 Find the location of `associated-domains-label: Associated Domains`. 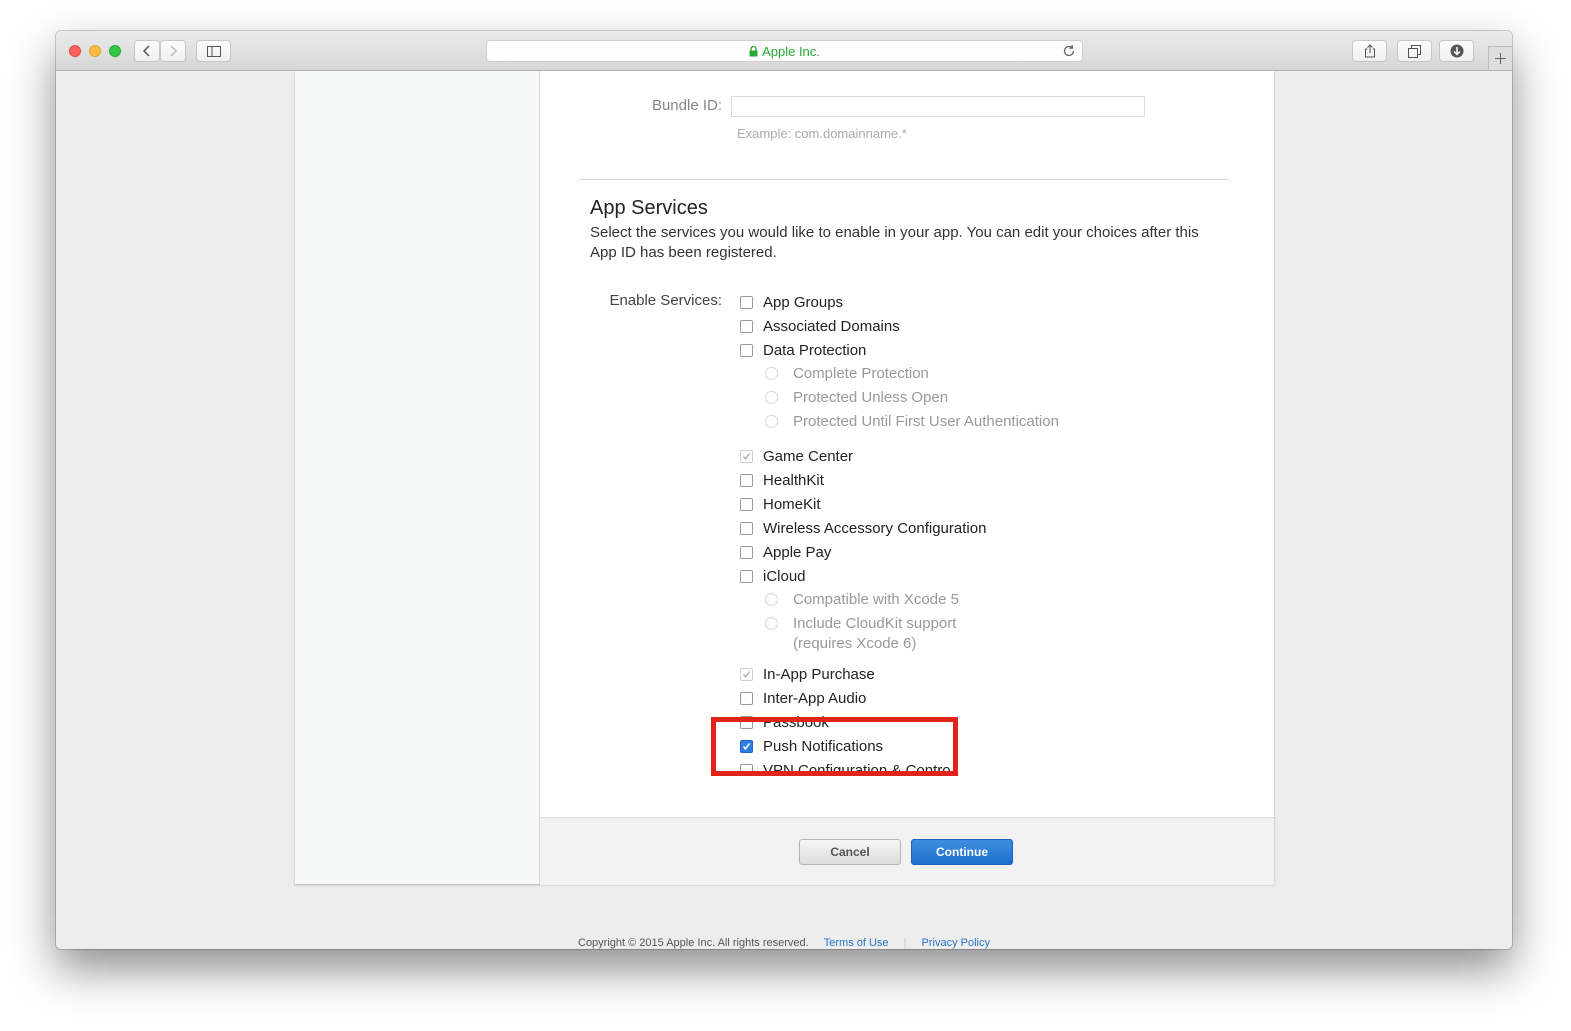

associated-domains-label: Associated Domains is located at coordinates (831, 326).